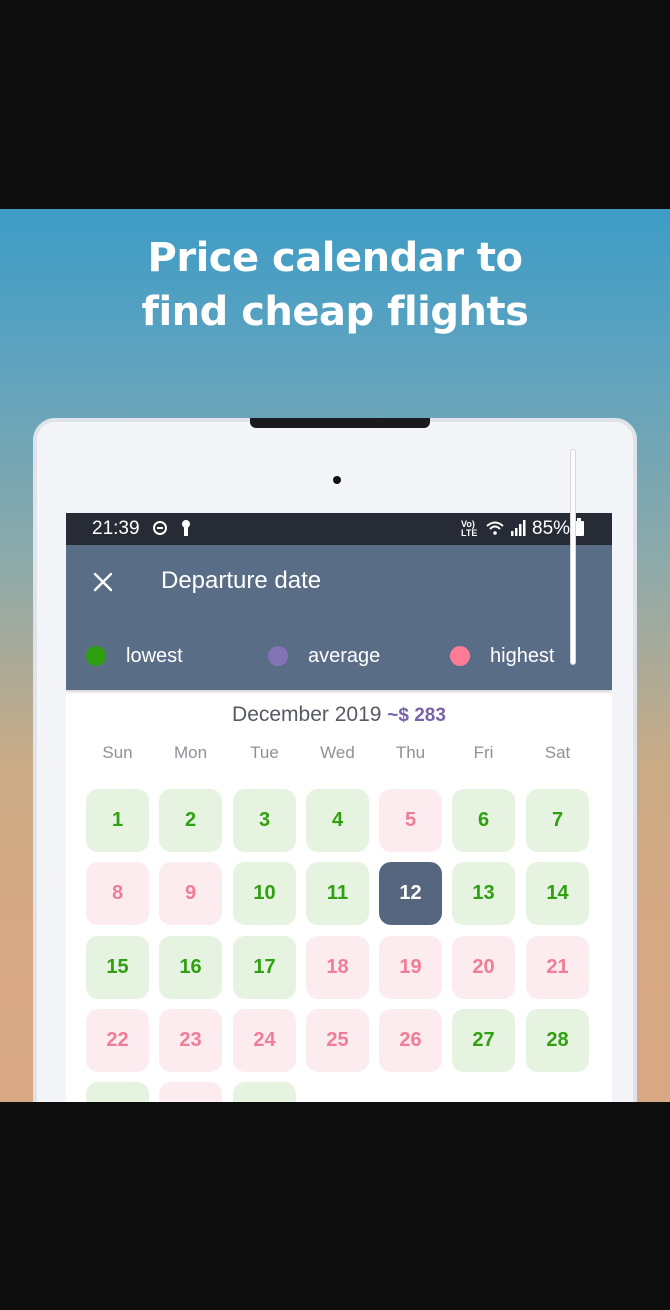 The height and width of the screenshot is (1310, 670). What do you see at coordinates (117, 1040) in the screenshot?
I see `calendar-day: 22` at bounding box center [117, 1040].